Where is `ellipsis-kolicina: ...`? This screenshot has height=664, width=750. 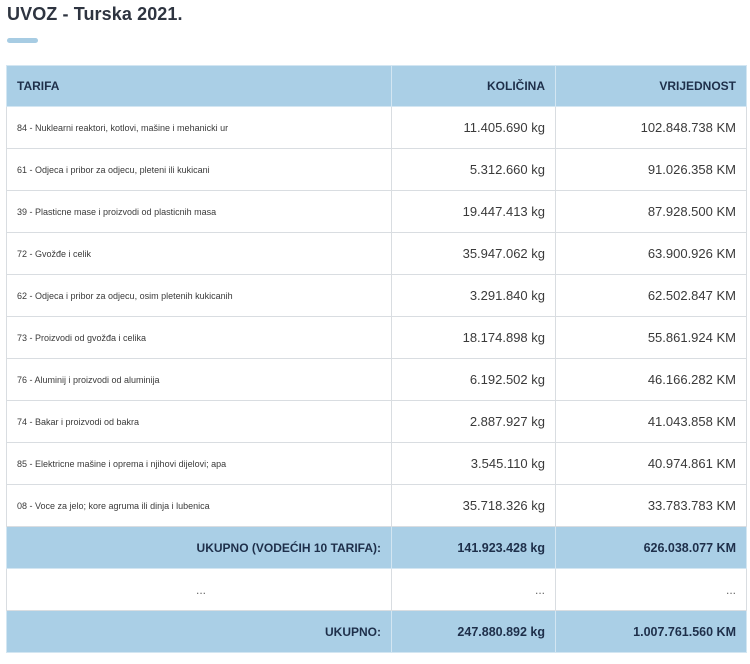
ellipsis-kolicina: ... is located at coordinates (473, 589).